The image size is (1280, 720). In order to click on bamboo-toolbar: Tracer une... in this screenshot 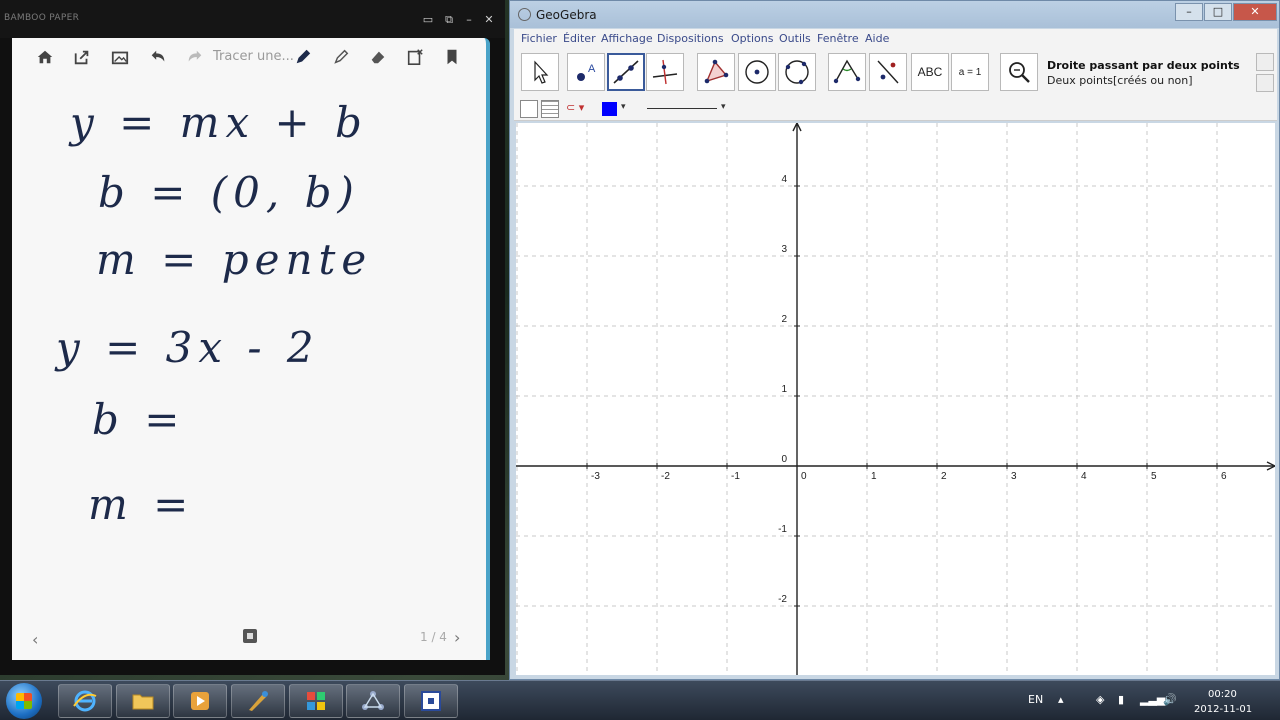, I will do `click(249, 57)`.